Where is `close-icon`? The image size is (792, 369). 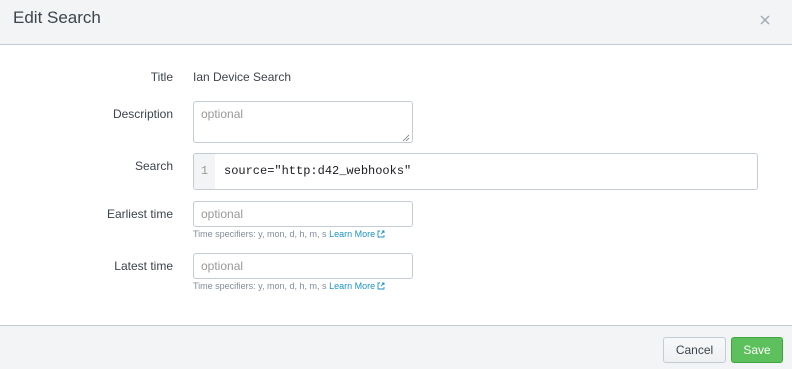
close-icon is located at coordinates (765, 20).